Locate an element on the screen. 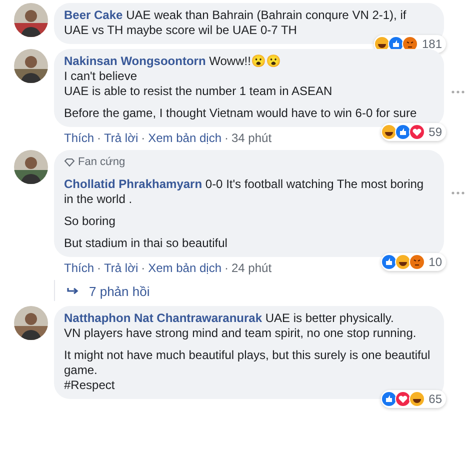 The width and height of the screenshot is (474, 469). comment-text: Natthaphon Nat Chantrawaranurak UAE is better physically. VN players have strong mind and team spirit, no one stop running. is located at coordinates (241, 326).